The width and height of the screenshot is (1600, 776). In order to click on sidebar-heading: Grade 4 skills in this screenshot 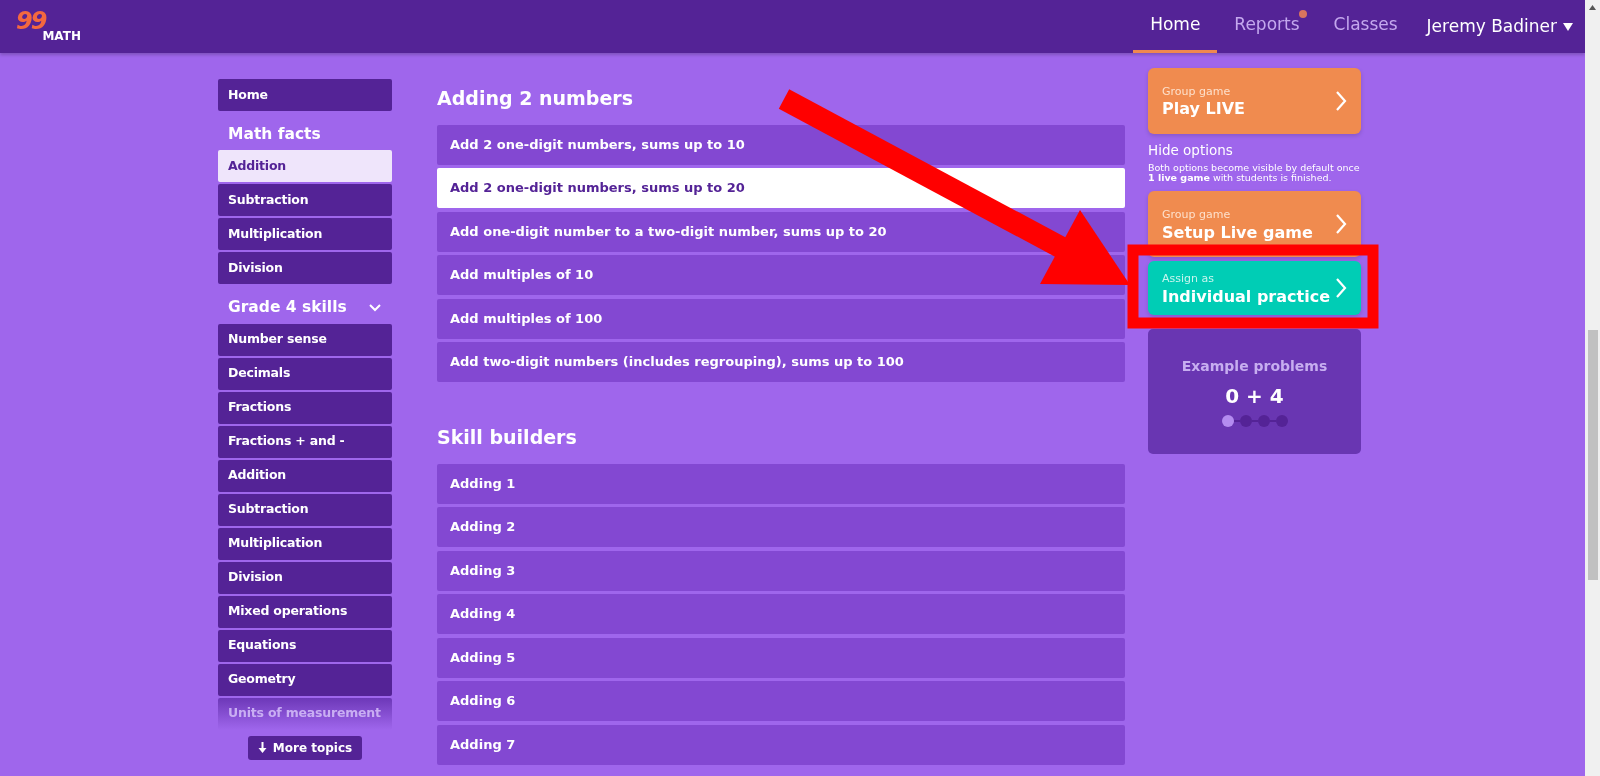, I will do `click(287, 308)`.